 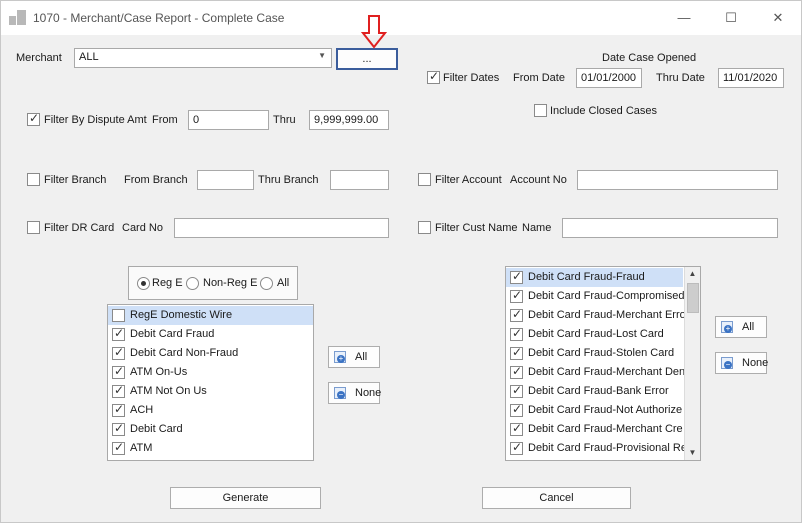 What do you see at coordinates (156, 429) in the screenshot?
I see `list-item-label: Debit Card` at bounding box center [156, 429].